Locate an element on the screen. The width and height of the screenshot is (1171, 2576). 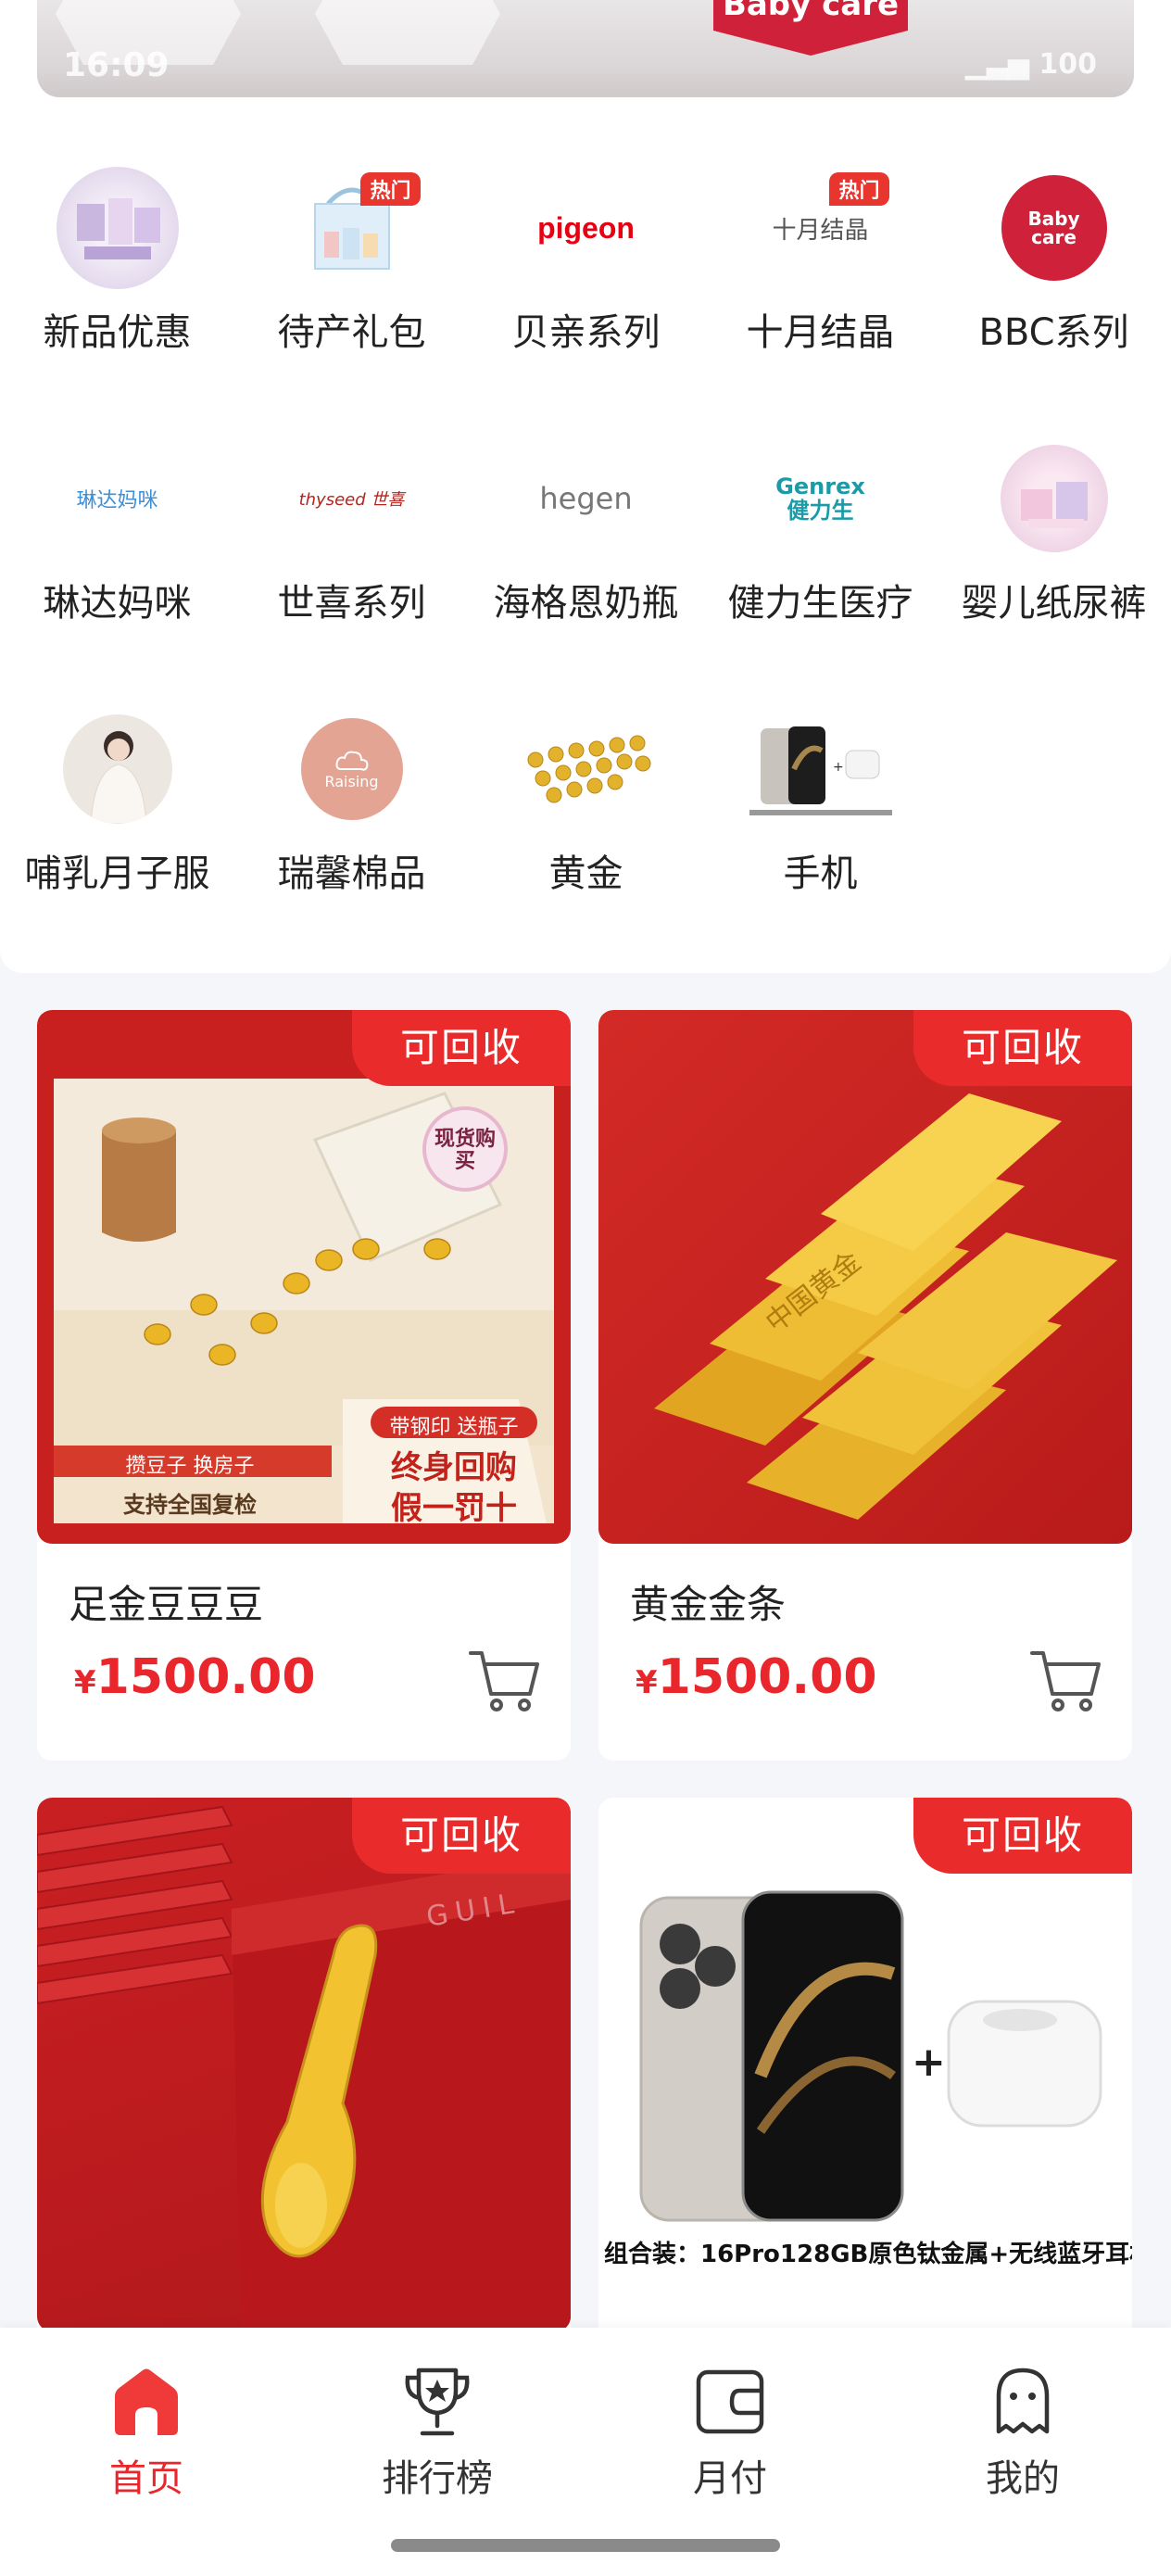
category-hegen: hegen 海格恩奶瓶 is located at coordinates (586, 531).